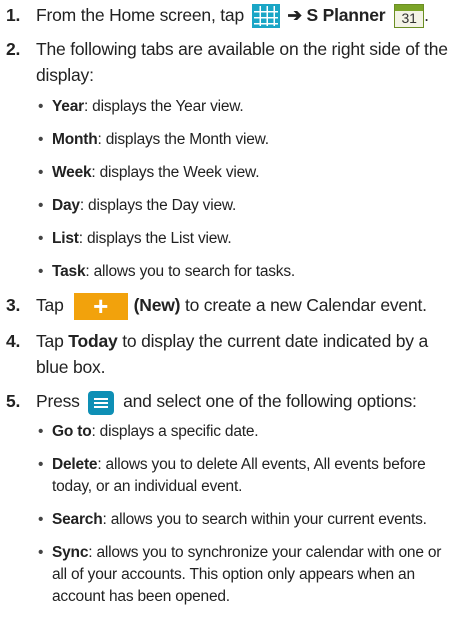  Describe the element at coordinates (100, 307) in the screenshot. I see `plus-icon: +` at that location.